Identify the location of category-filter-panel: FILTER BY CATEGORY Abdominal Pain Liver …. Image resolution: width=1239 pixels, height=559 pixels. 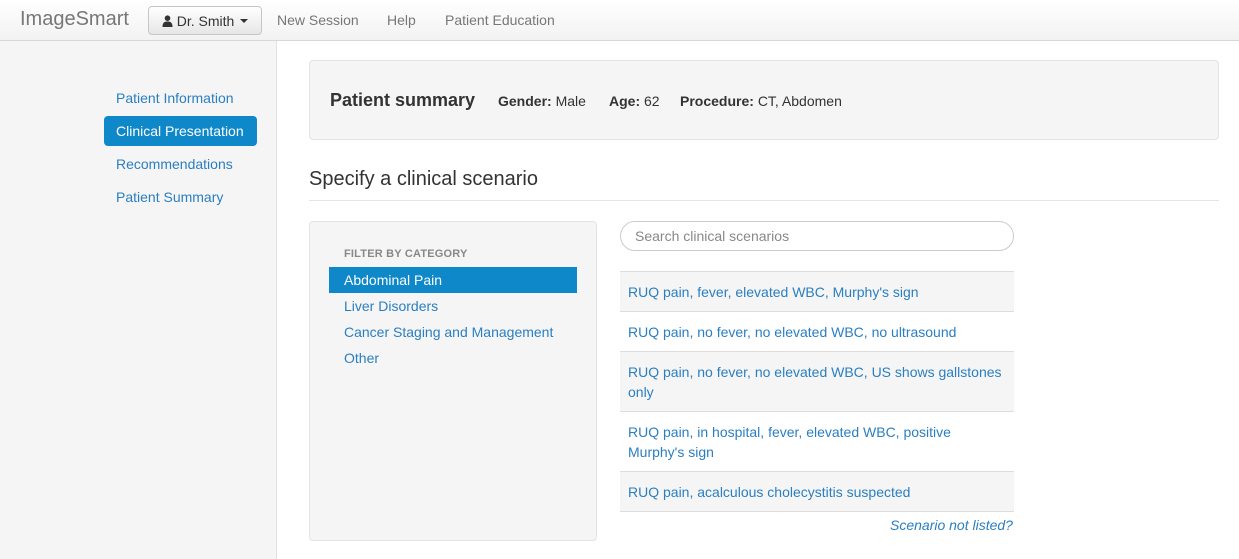
(453, 381).